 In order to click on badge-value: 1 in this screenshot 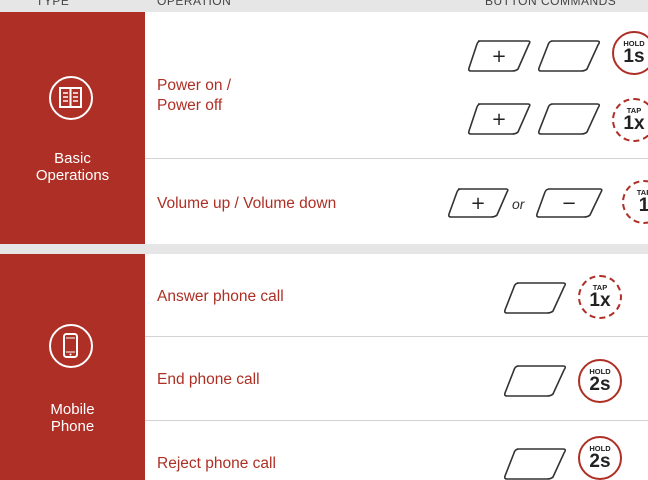, I will do `click(643, 205)`.